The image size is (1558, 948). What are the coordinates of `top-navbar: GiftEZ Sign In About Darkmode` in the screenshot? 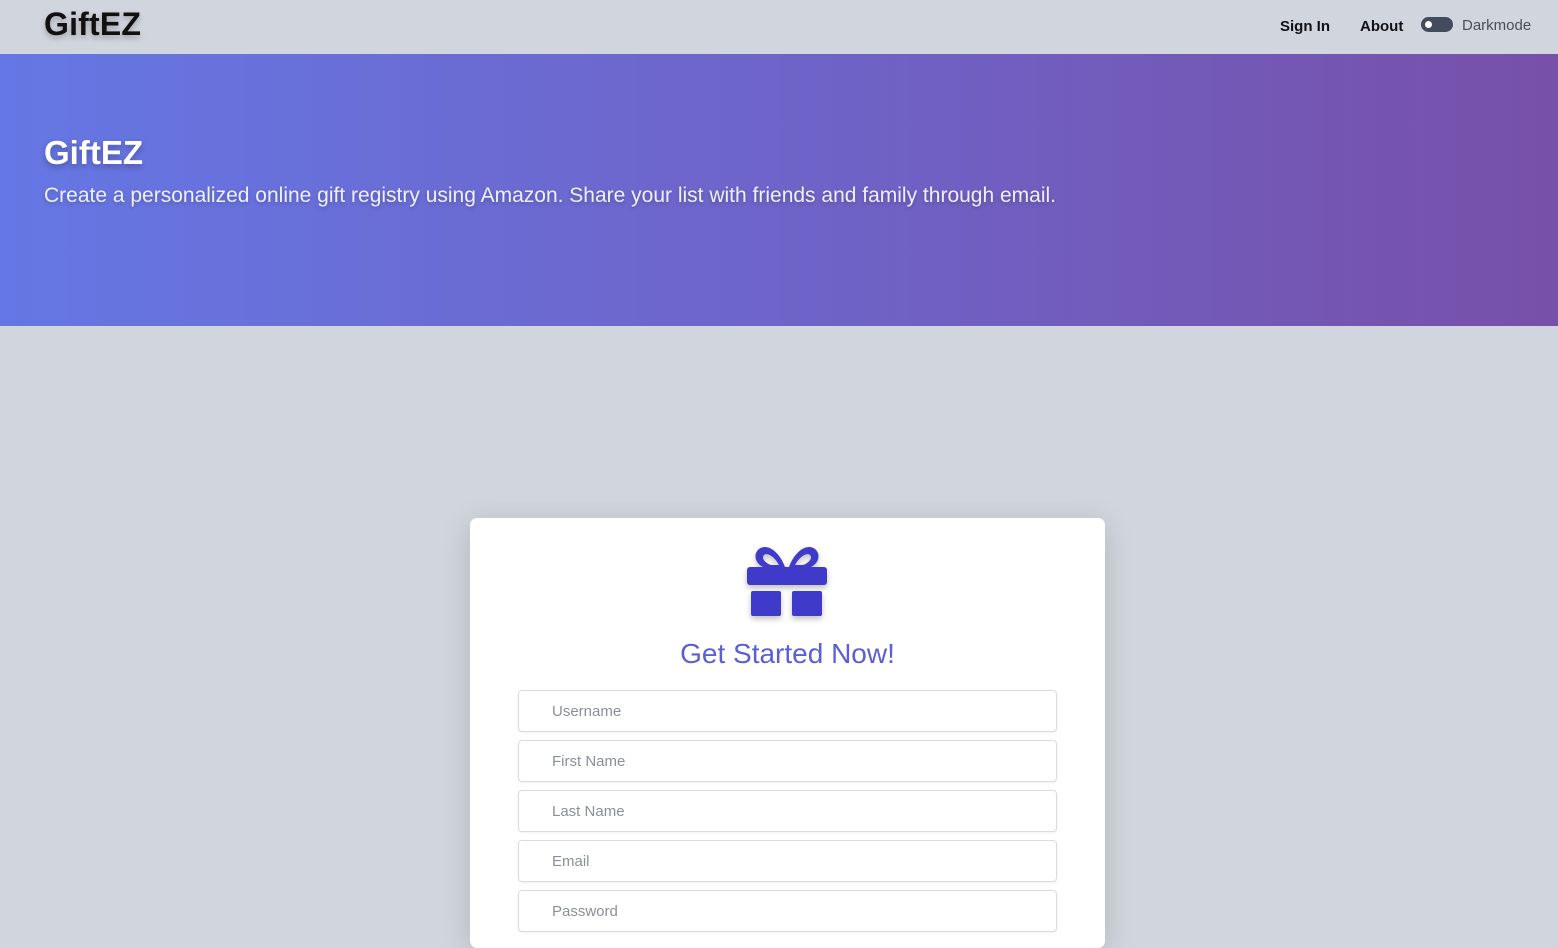 It's located at (779, 27).